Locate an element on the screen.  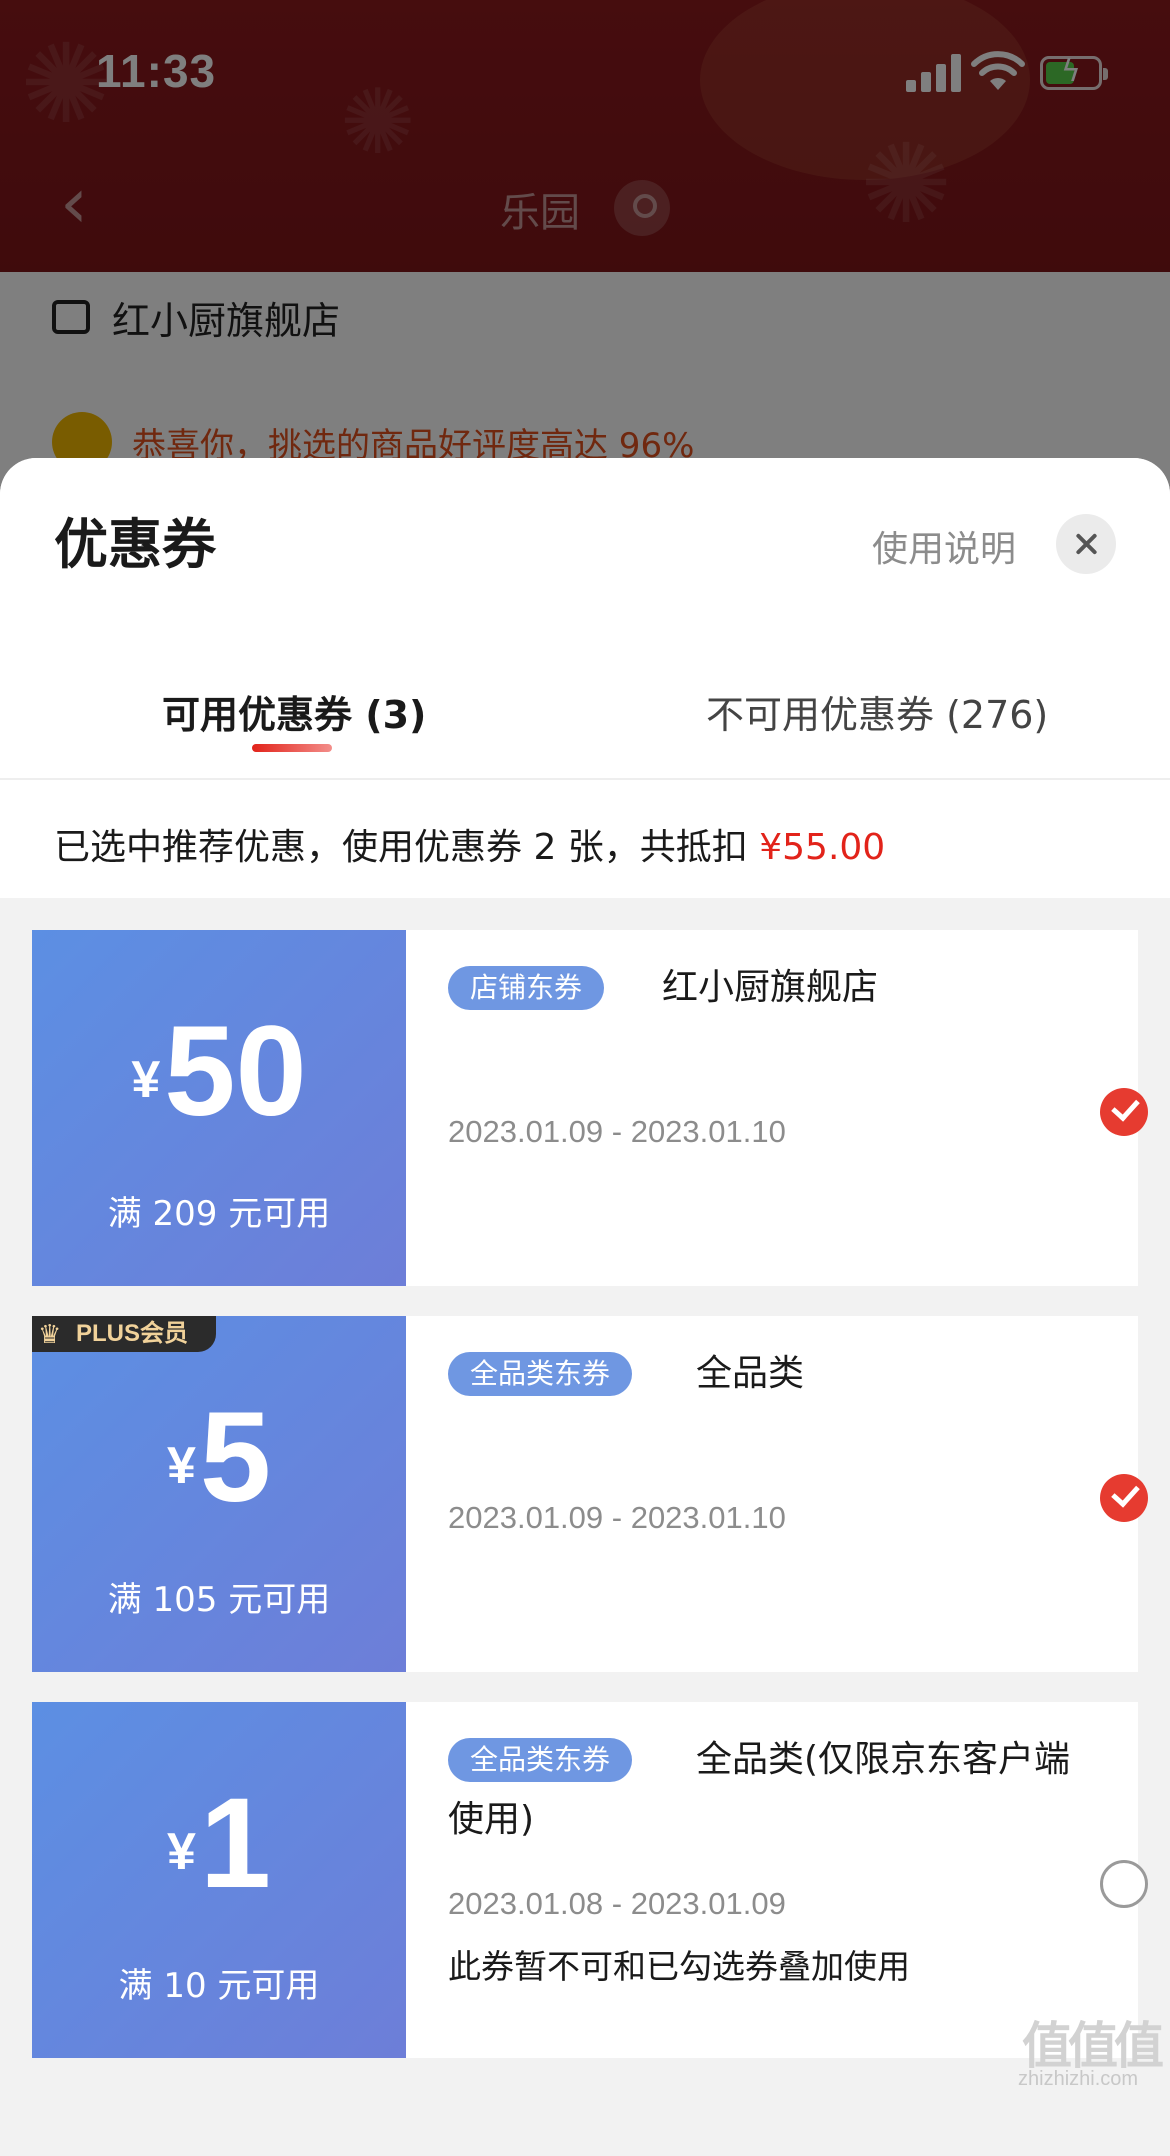
coupon-amount: ¥5 is located at coordinates (219, 1458).